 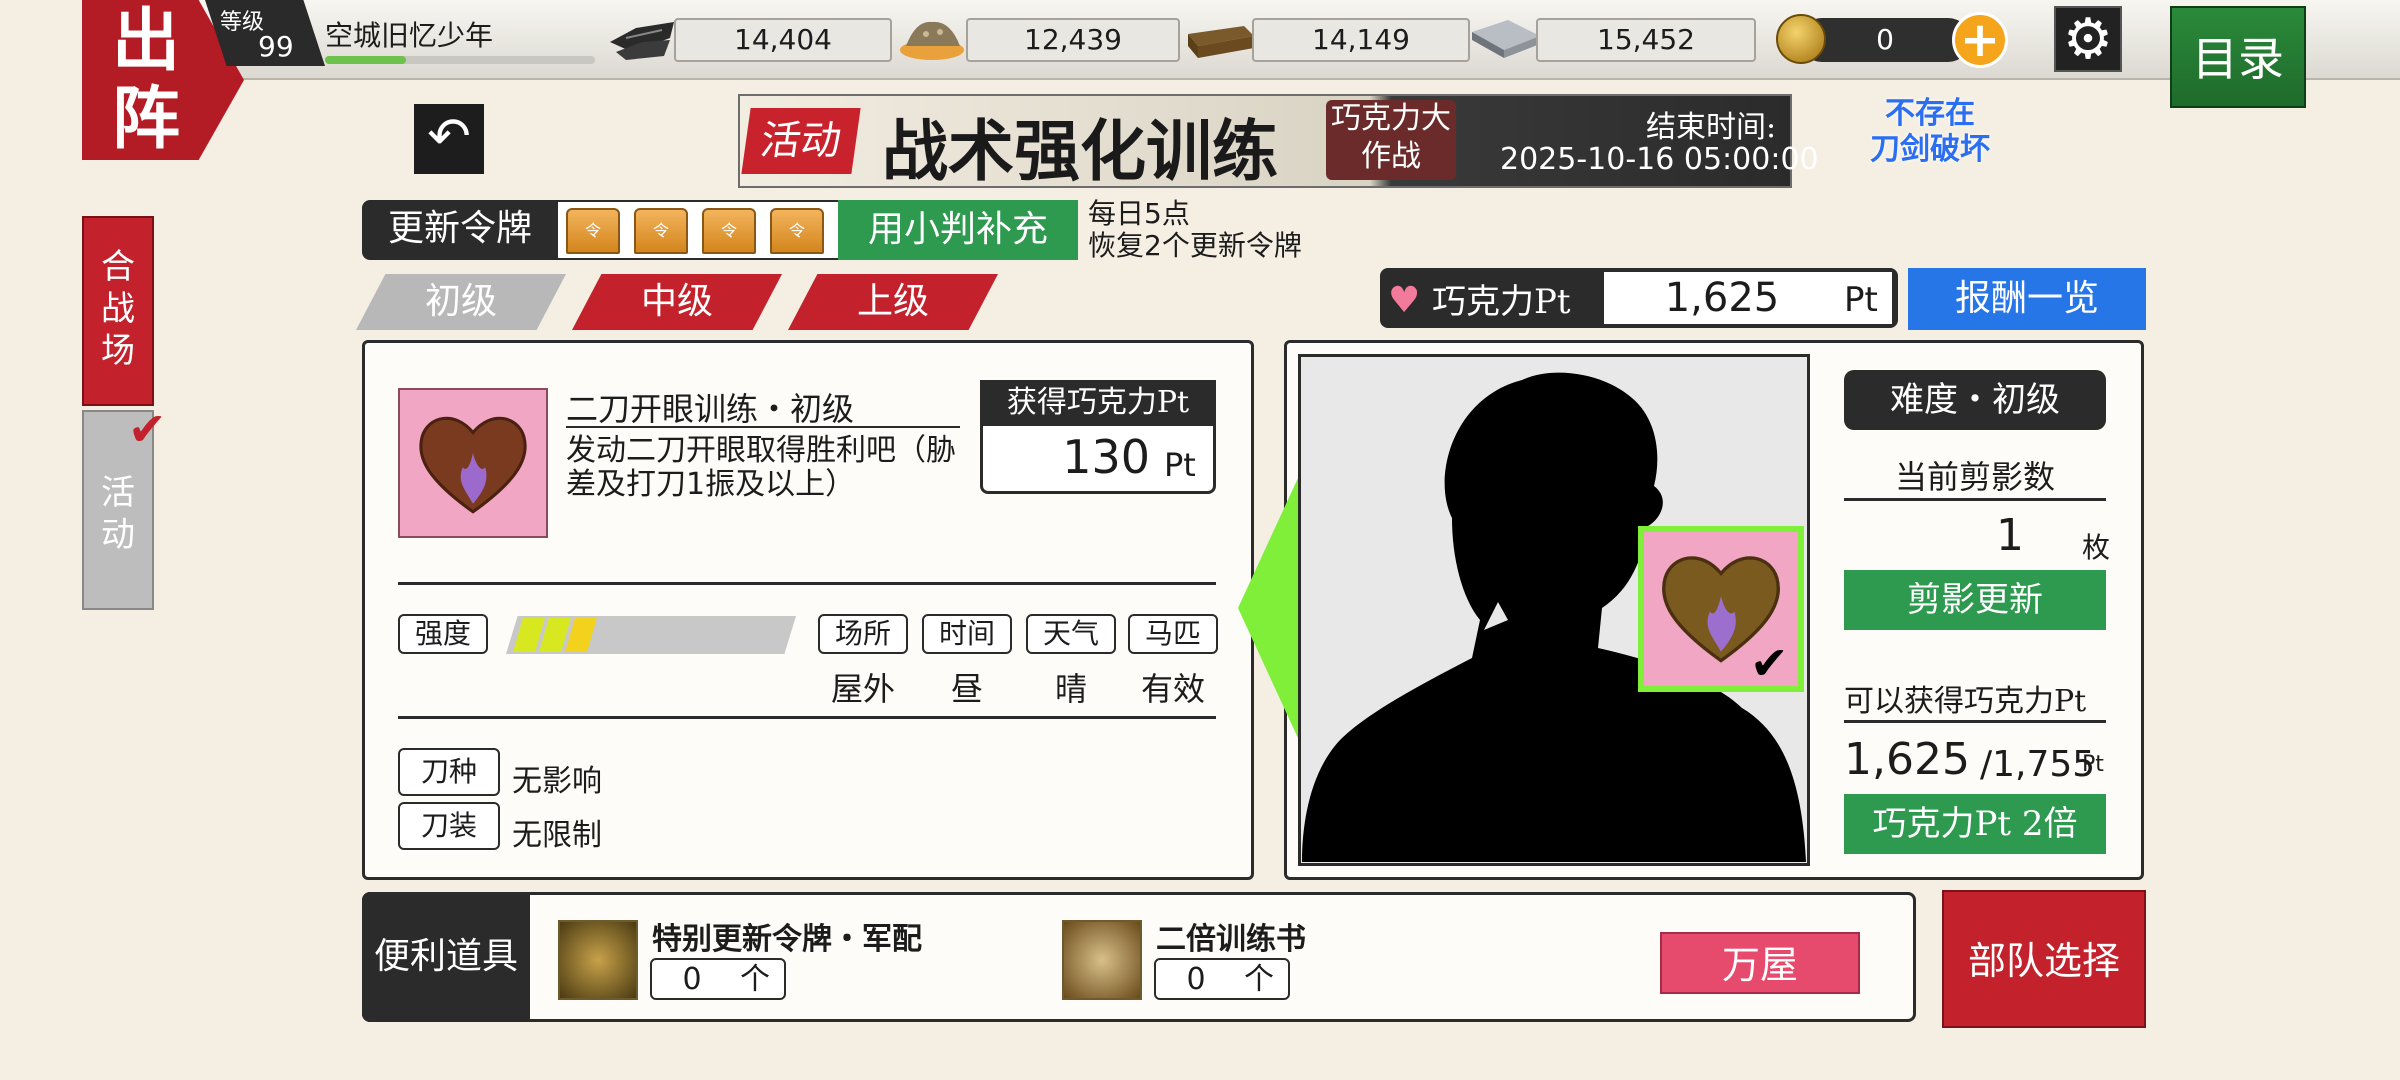 What do you see at coordinates (409, 35) in the screenshot?
I see `player-name: 空城旧忆少年` at bounding box center [409, 35].